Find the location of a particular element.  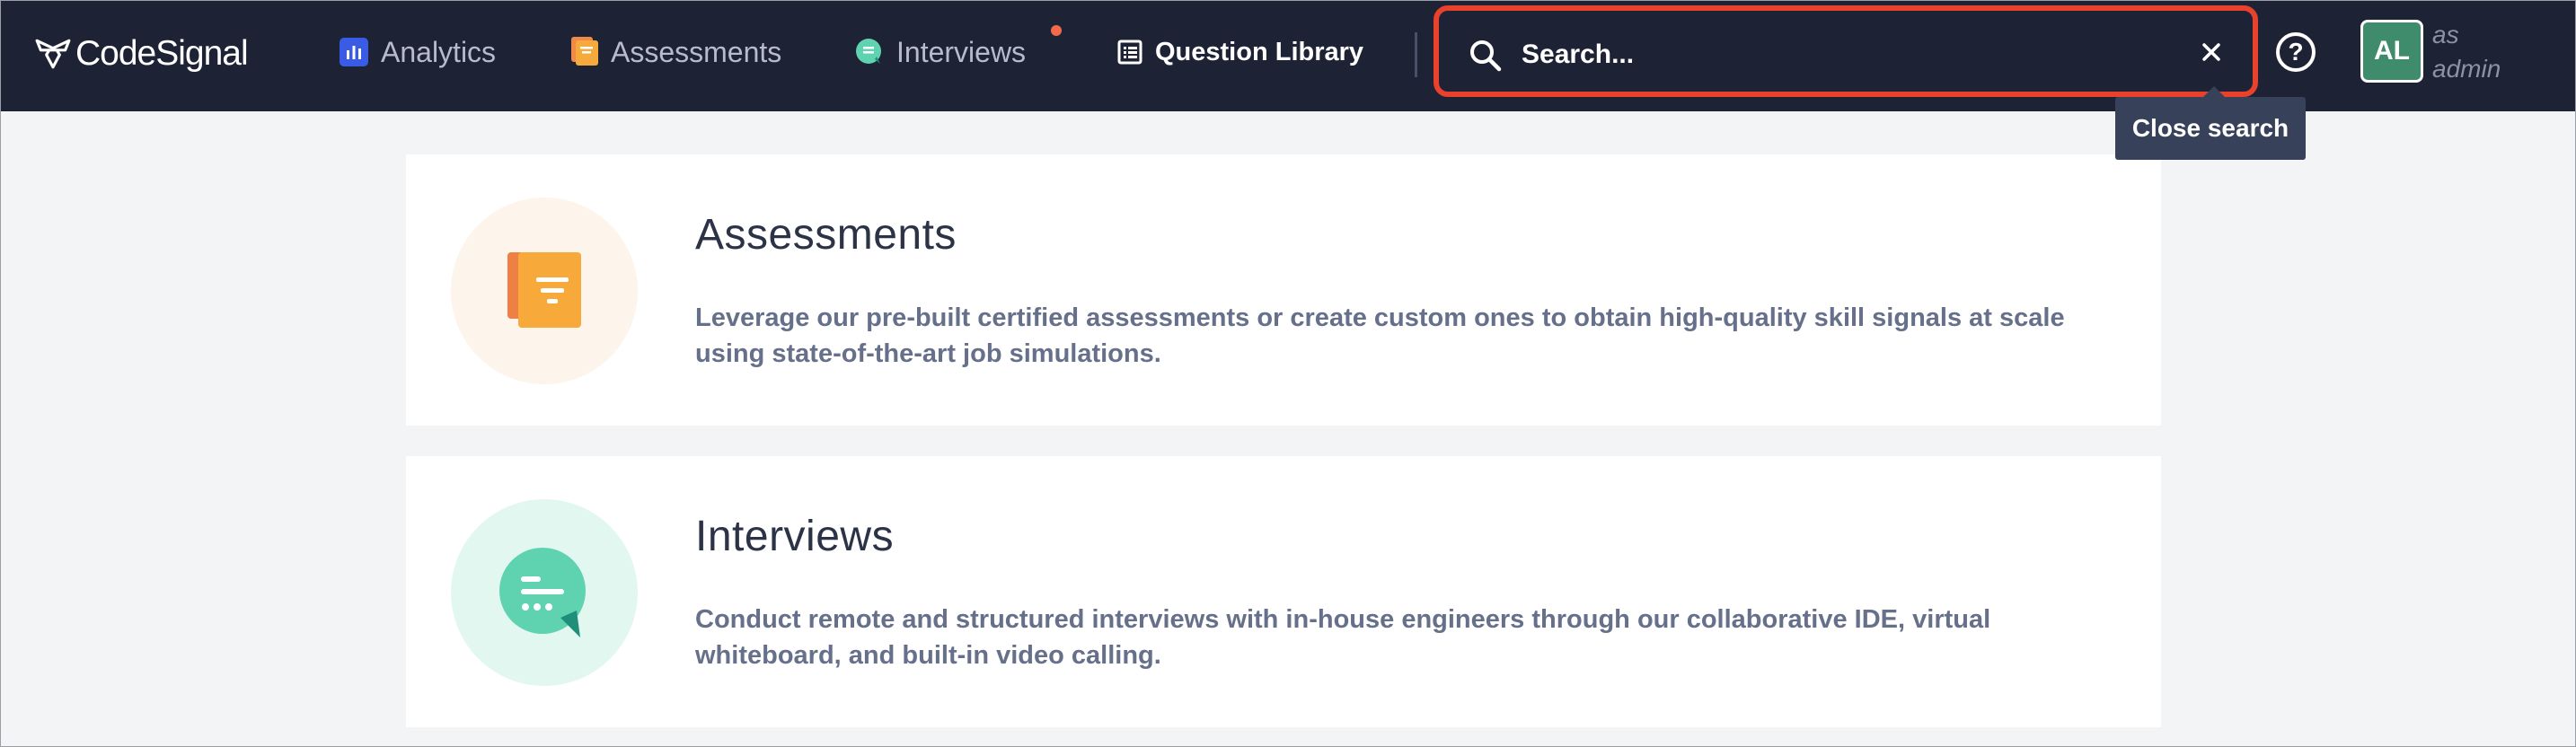

nav-analytics-label: Analytics is located at coordinates (439, 51).